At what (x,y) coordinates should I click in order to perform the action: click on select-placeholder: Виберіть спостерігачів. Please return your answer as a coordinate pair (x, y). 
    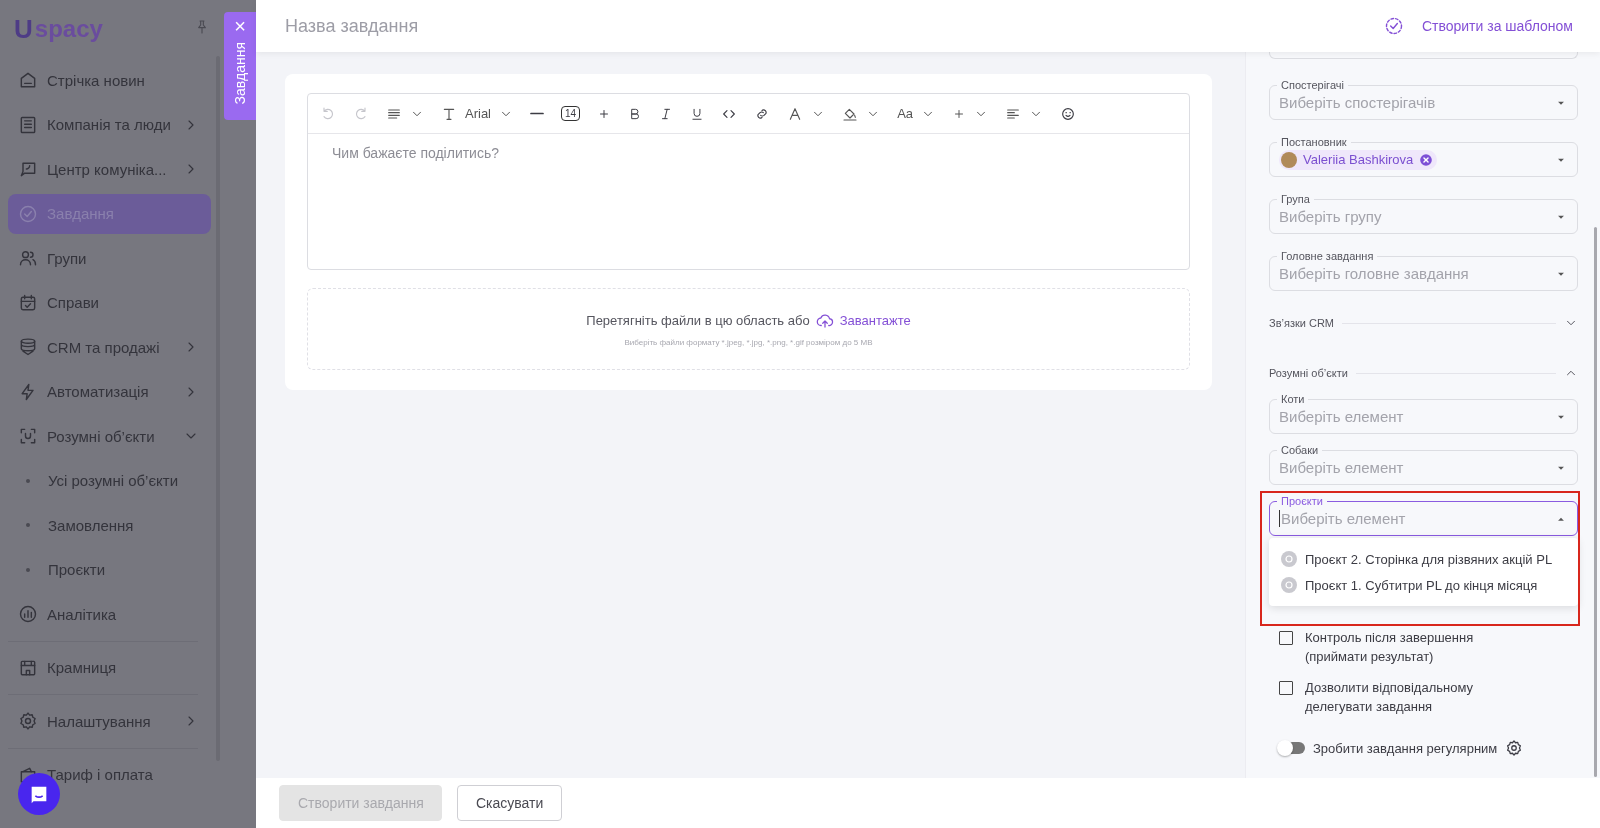
    Looking at the image, I should click on (1357, 102).